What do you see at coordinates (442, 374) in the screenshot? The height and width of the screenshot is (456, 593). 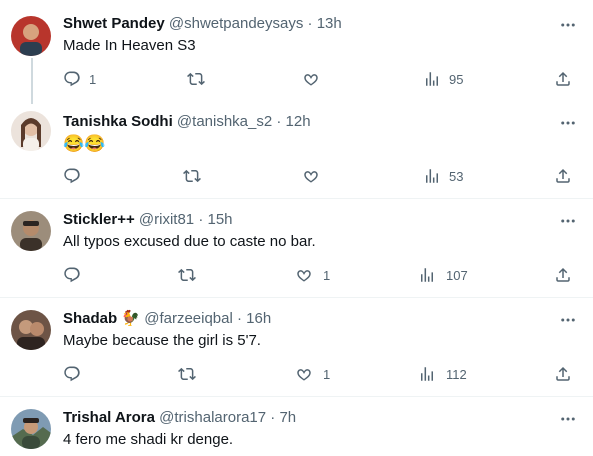 I see `views-button: 112` at bounding box center [442, 374].